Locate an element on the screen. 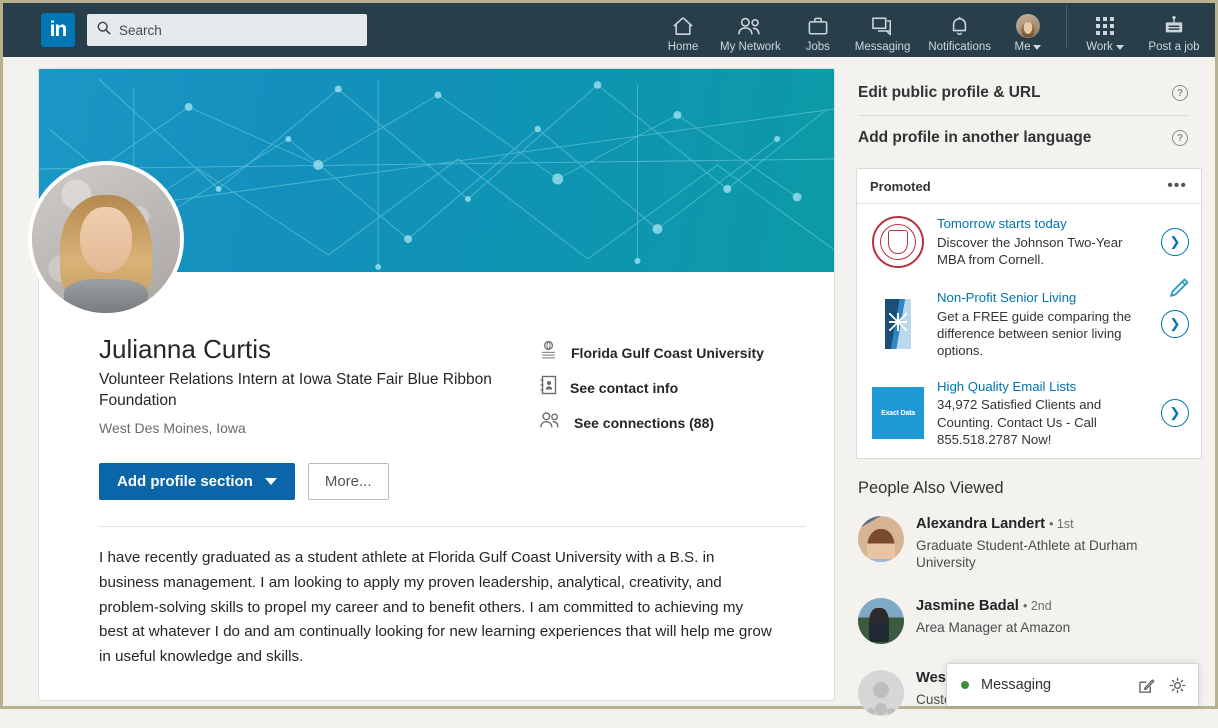  top-navigation-bar: in Home My Network Jobs is located at coordinates (609, 28).